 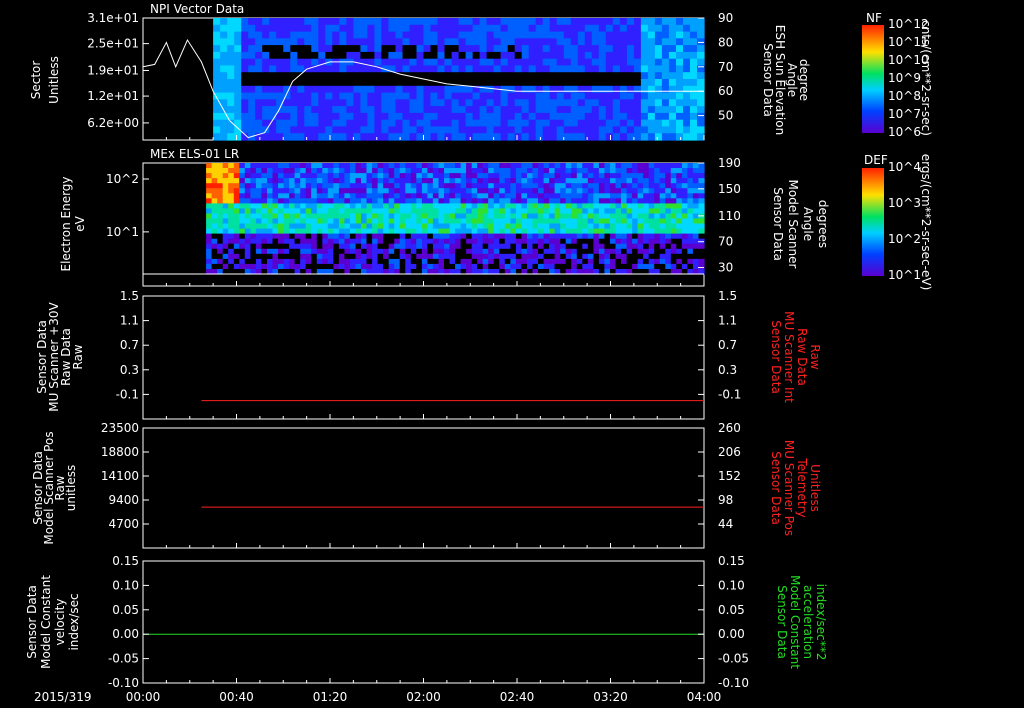 I want to click on right-tick-label: 190, so click(x=729, y=163).